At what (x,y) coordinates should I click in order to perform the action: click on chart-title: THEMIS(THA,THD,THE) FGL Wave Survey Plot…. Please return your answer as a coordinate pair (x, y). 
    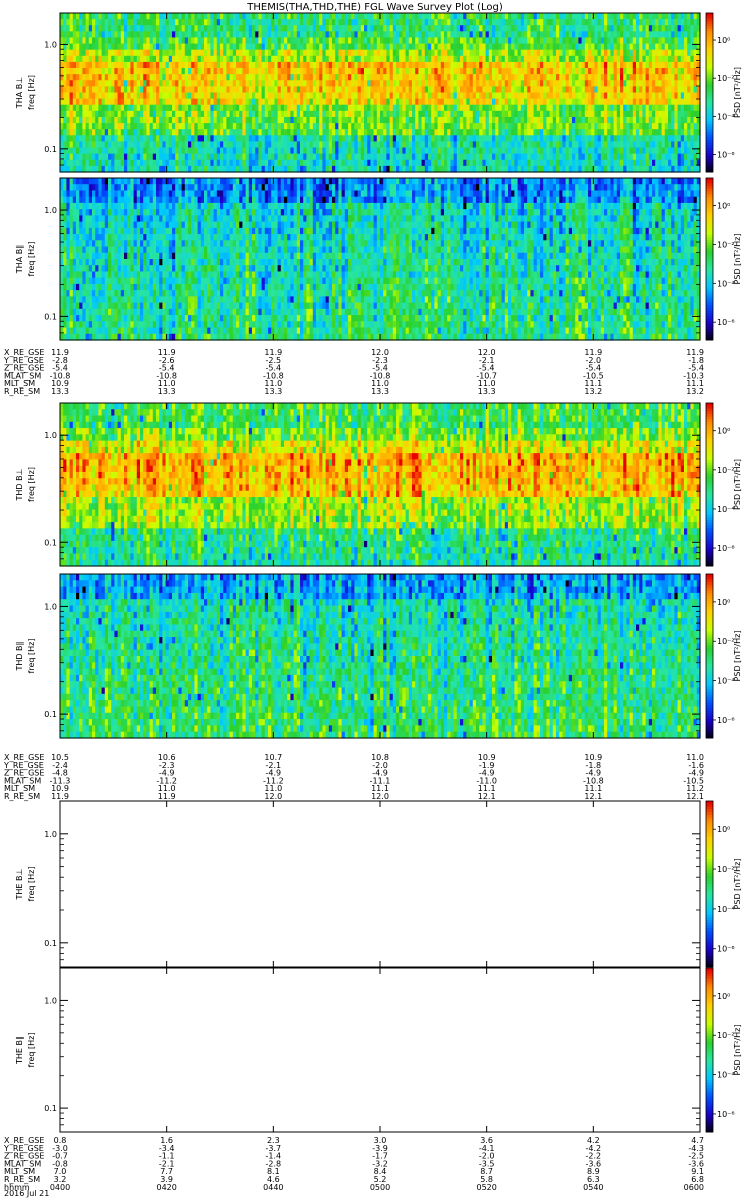
    Looking at the image, I should click on (374, 7).